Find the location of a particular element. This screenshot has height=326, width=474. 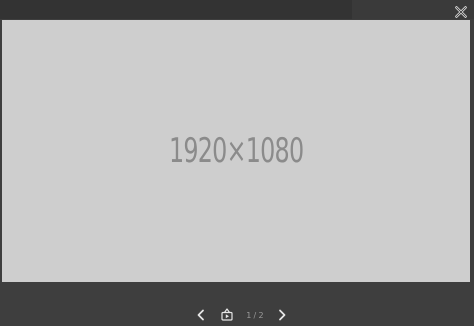

close-icon is located at coordinates (461, 12).